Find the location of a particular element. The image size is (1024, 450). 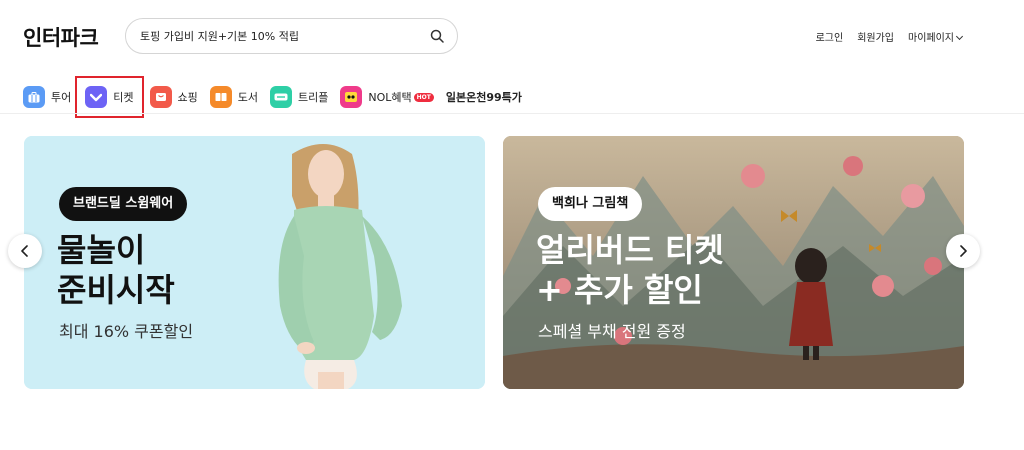

headline-line: 물놀이 is located at coordinates (101, 250).